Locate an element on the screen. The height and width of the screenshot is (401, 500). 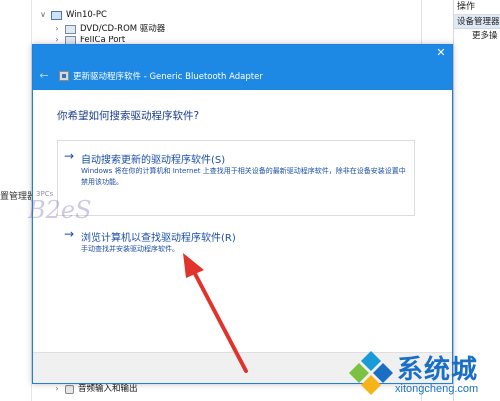
option-title: 自动搜索更新的驱动程序软件(S) is located at coordinates (153, 160).